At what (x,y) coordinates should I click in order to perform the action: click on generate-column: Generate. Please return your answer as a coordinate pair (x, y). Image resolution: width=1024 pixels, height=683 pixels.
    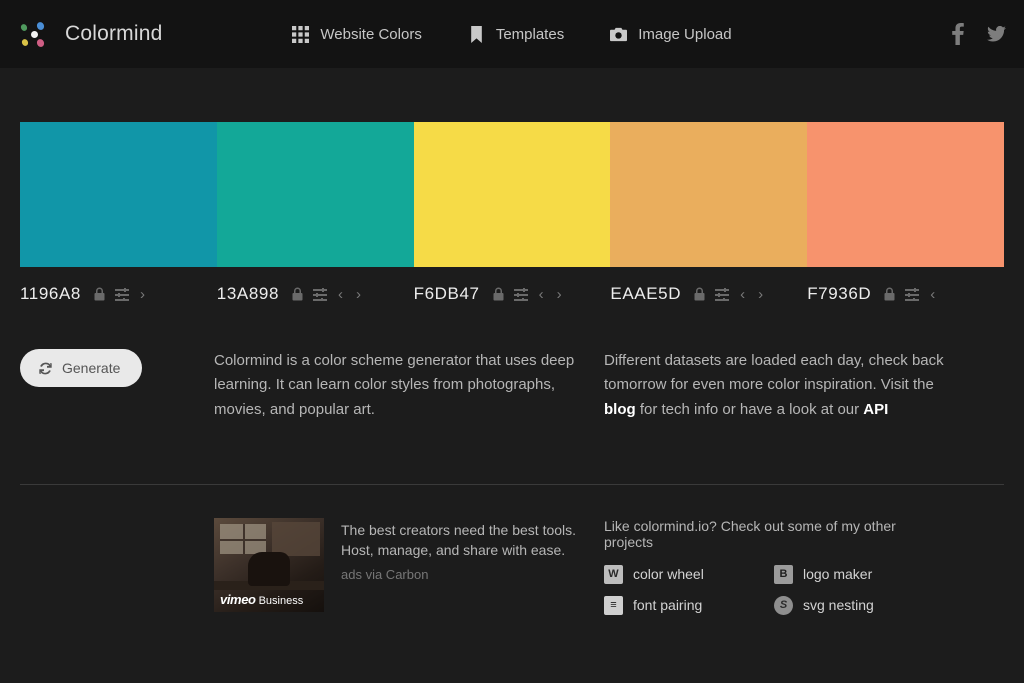
    Looking at the image, I should click on (117, 385).